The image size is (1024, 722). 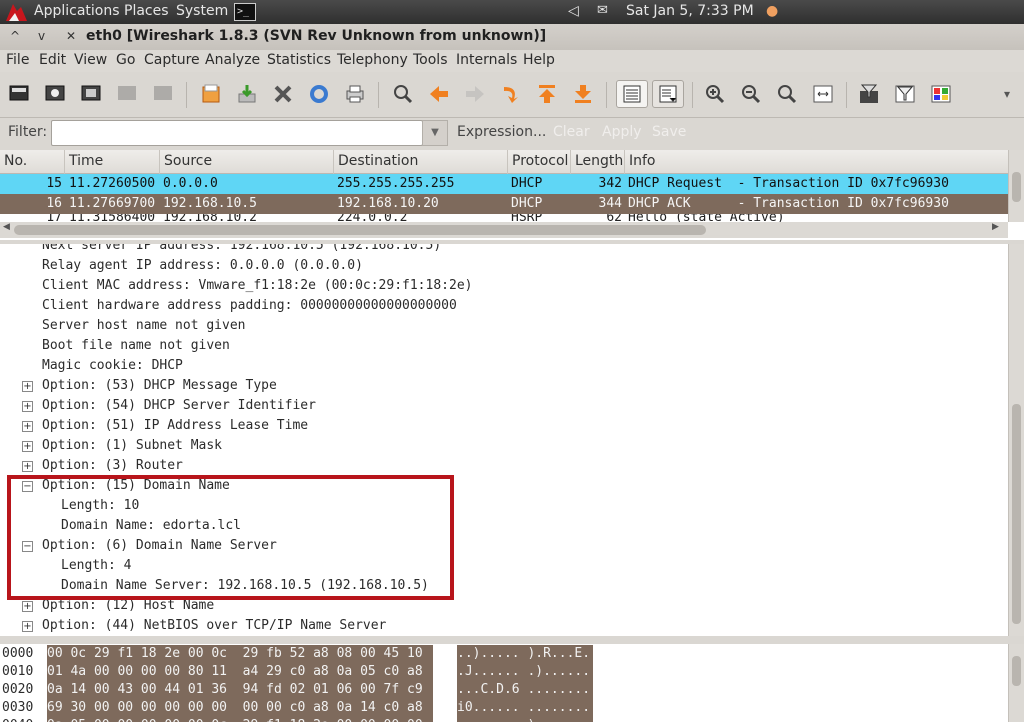 What do you see at coordinates (751, 94) in the screenshot?
I see `zoom-out-icon` at bounding box center [751, 94].